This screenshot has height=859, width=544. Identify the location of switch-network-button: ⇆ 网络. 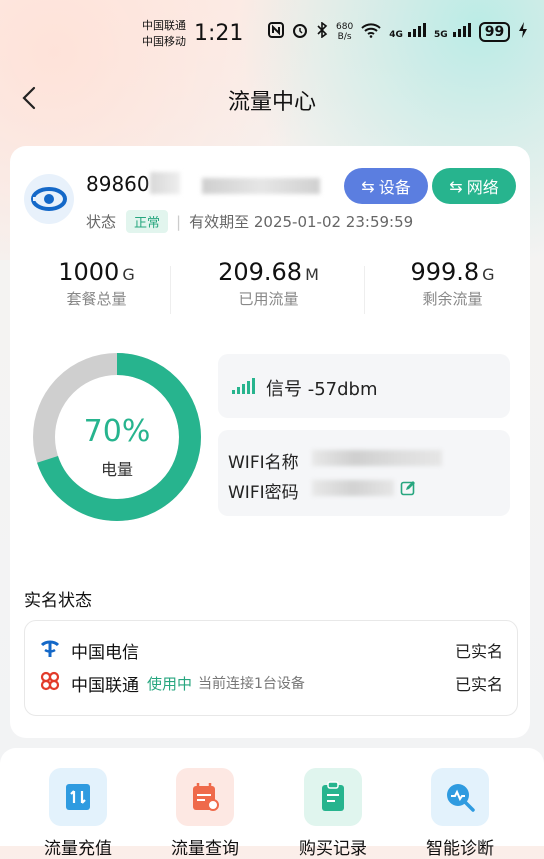
(474, 186).